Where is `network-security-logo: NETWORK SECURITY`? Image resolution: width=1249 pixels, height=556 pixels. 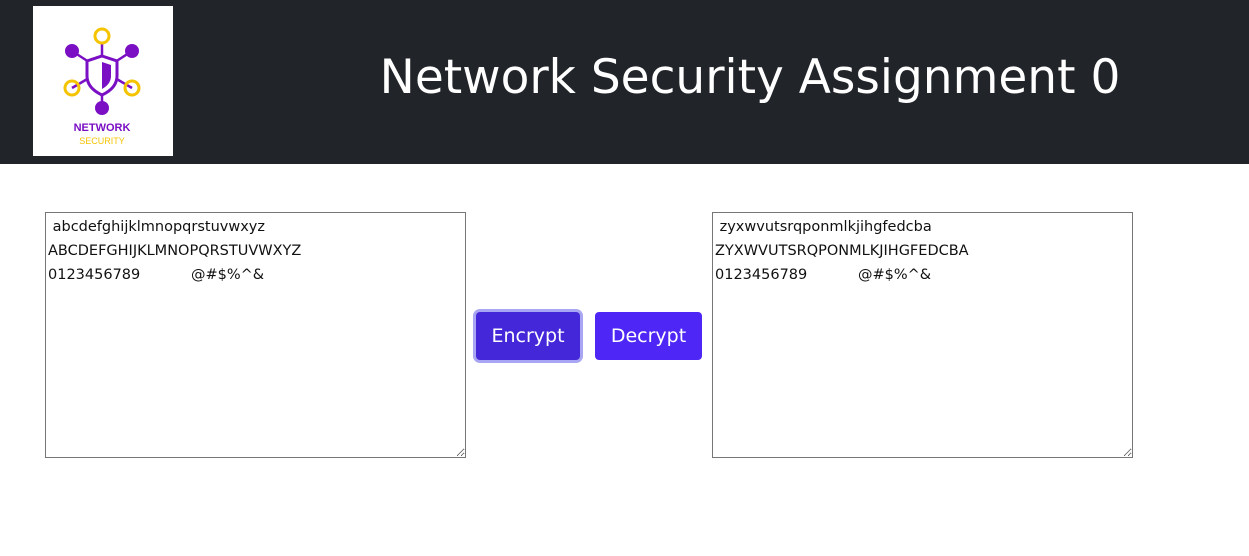 network-security-logo: NETWORK SECURITY is located at coordinates (103, 81).